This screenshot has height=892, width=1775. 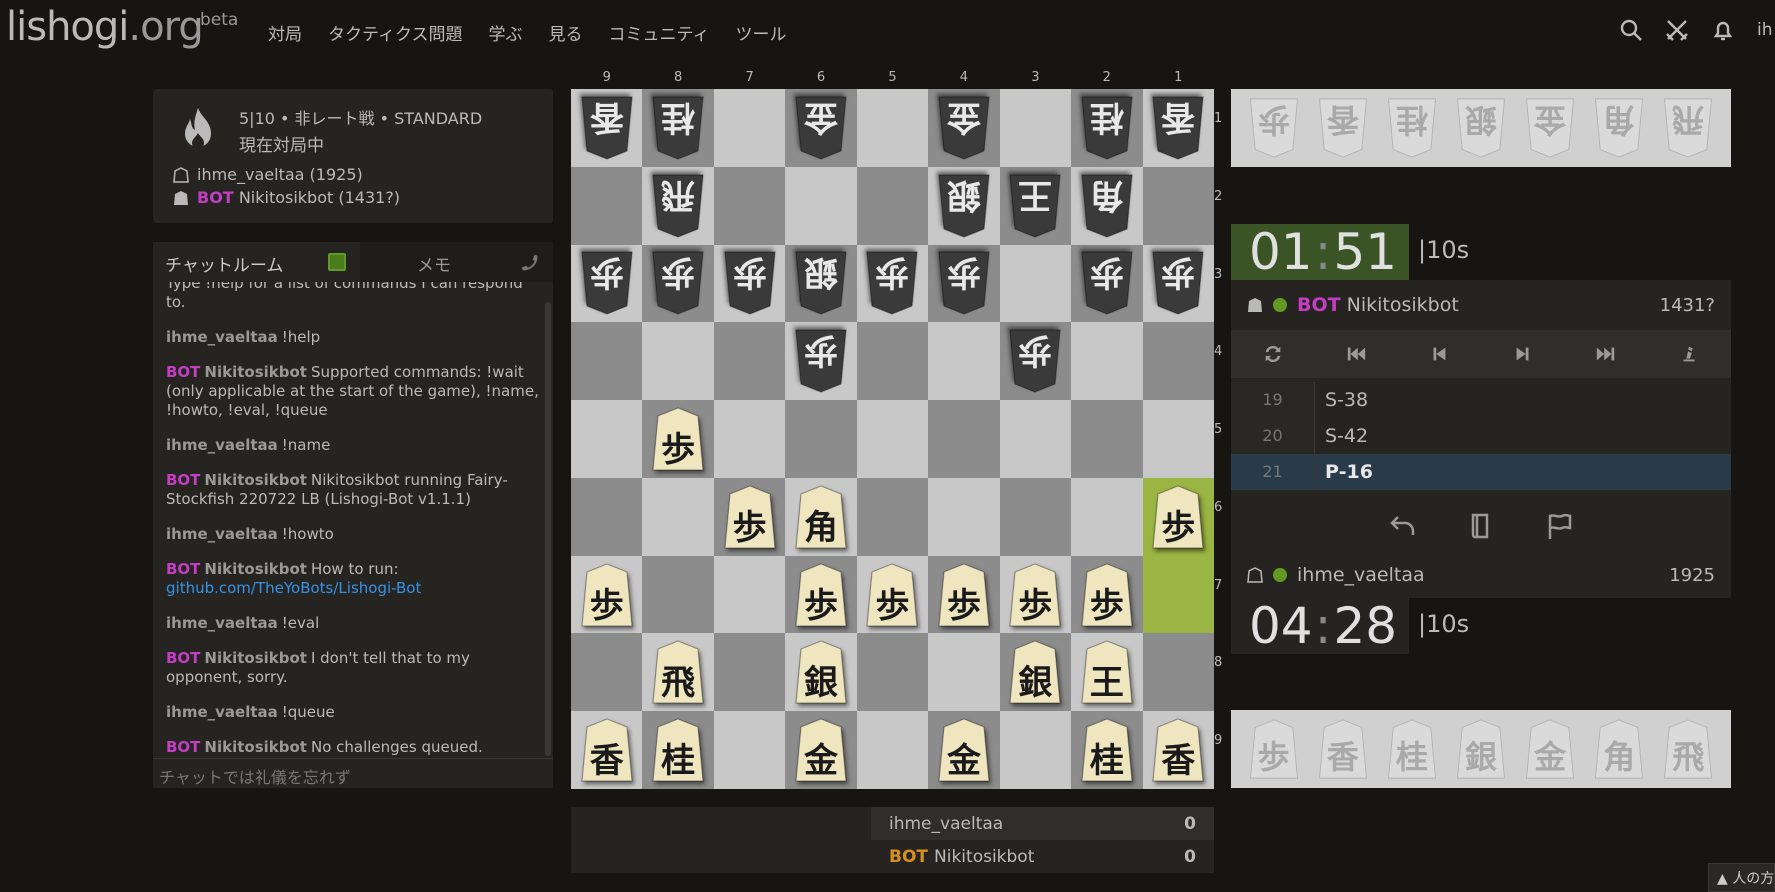 What do you see at coordinates (1689, 354) in the screenshot?
I see `analysis-icon` at bounding box center [1689, 354].